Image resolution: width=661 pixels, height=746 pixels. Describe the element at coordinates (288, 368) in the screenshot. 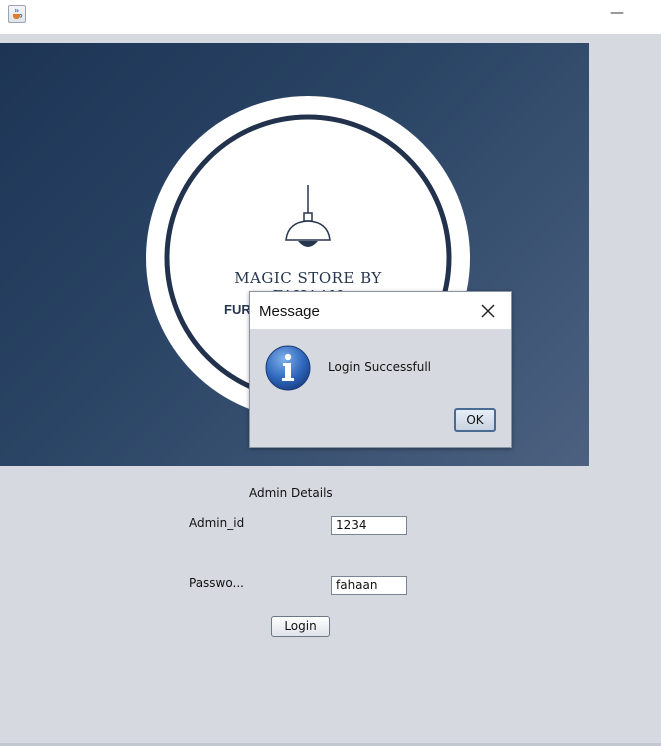

I see `information-icon` at that location.